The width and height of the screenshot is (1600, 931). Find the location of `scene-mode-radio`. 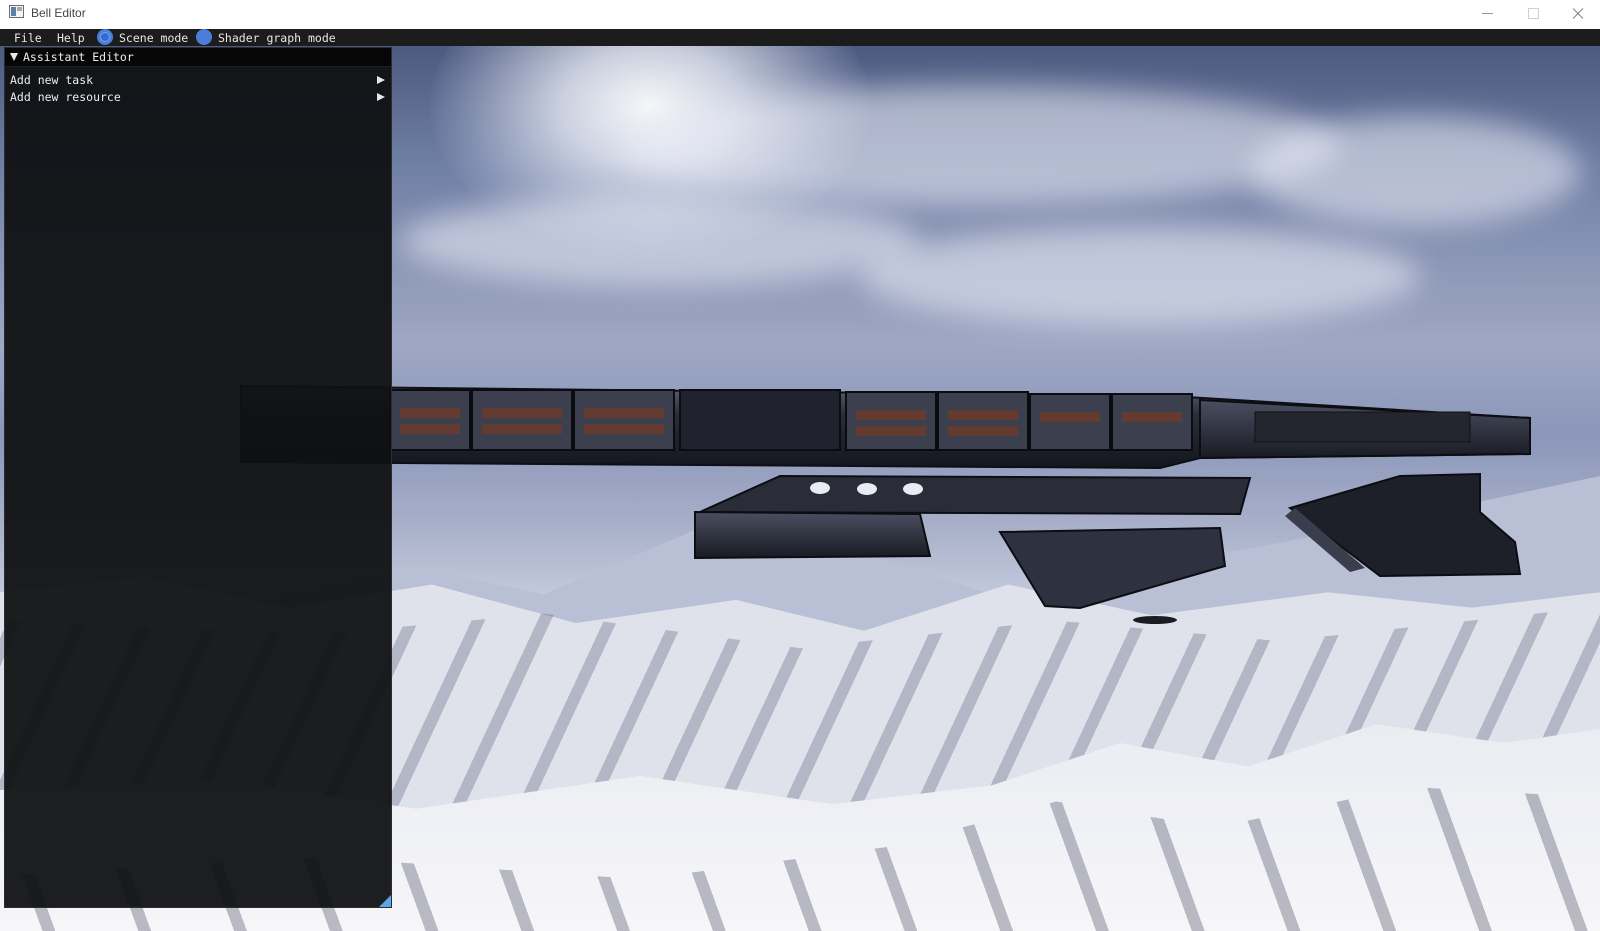

scene-mode-radio is located at coordinates (105, 37).